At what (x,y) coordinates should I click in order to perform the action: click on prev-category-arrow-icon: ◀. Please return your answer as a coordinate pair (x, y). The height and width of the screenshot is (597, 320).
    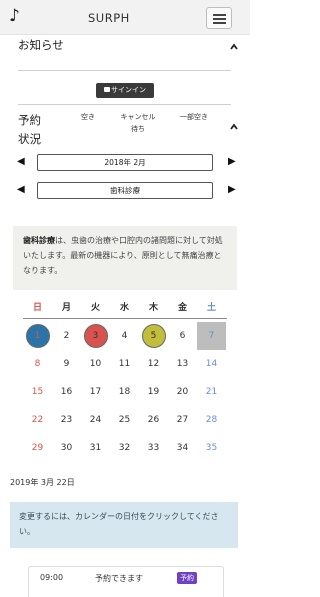
    Looking at the image, I should click on (21, 189).